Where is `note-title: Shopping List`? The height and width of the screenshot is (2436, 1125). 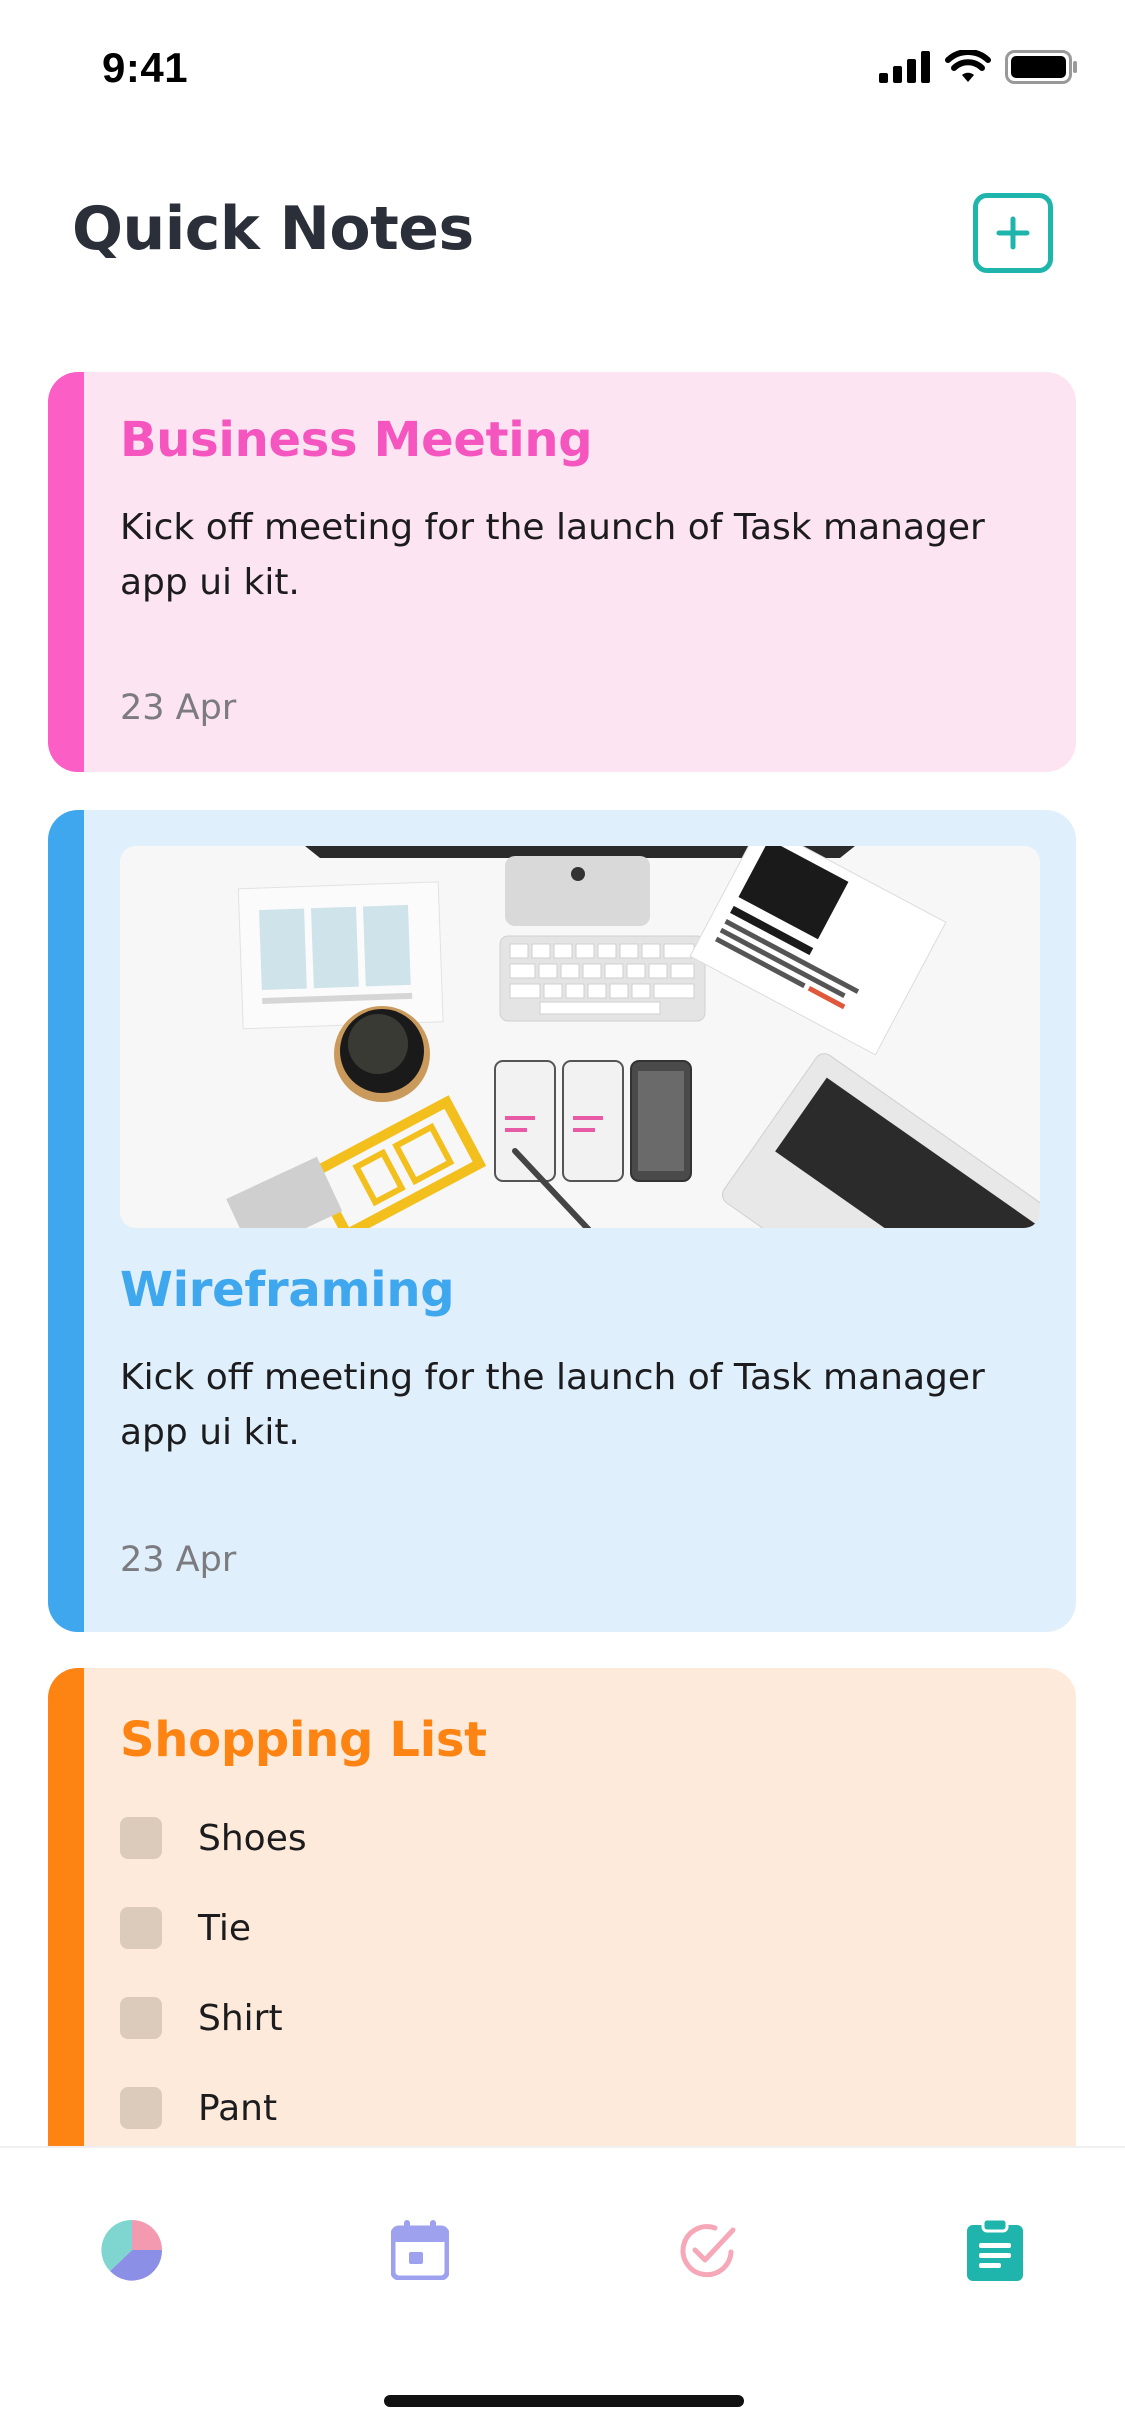 note-title: Shopping List is located at coordinates (303, 1740).